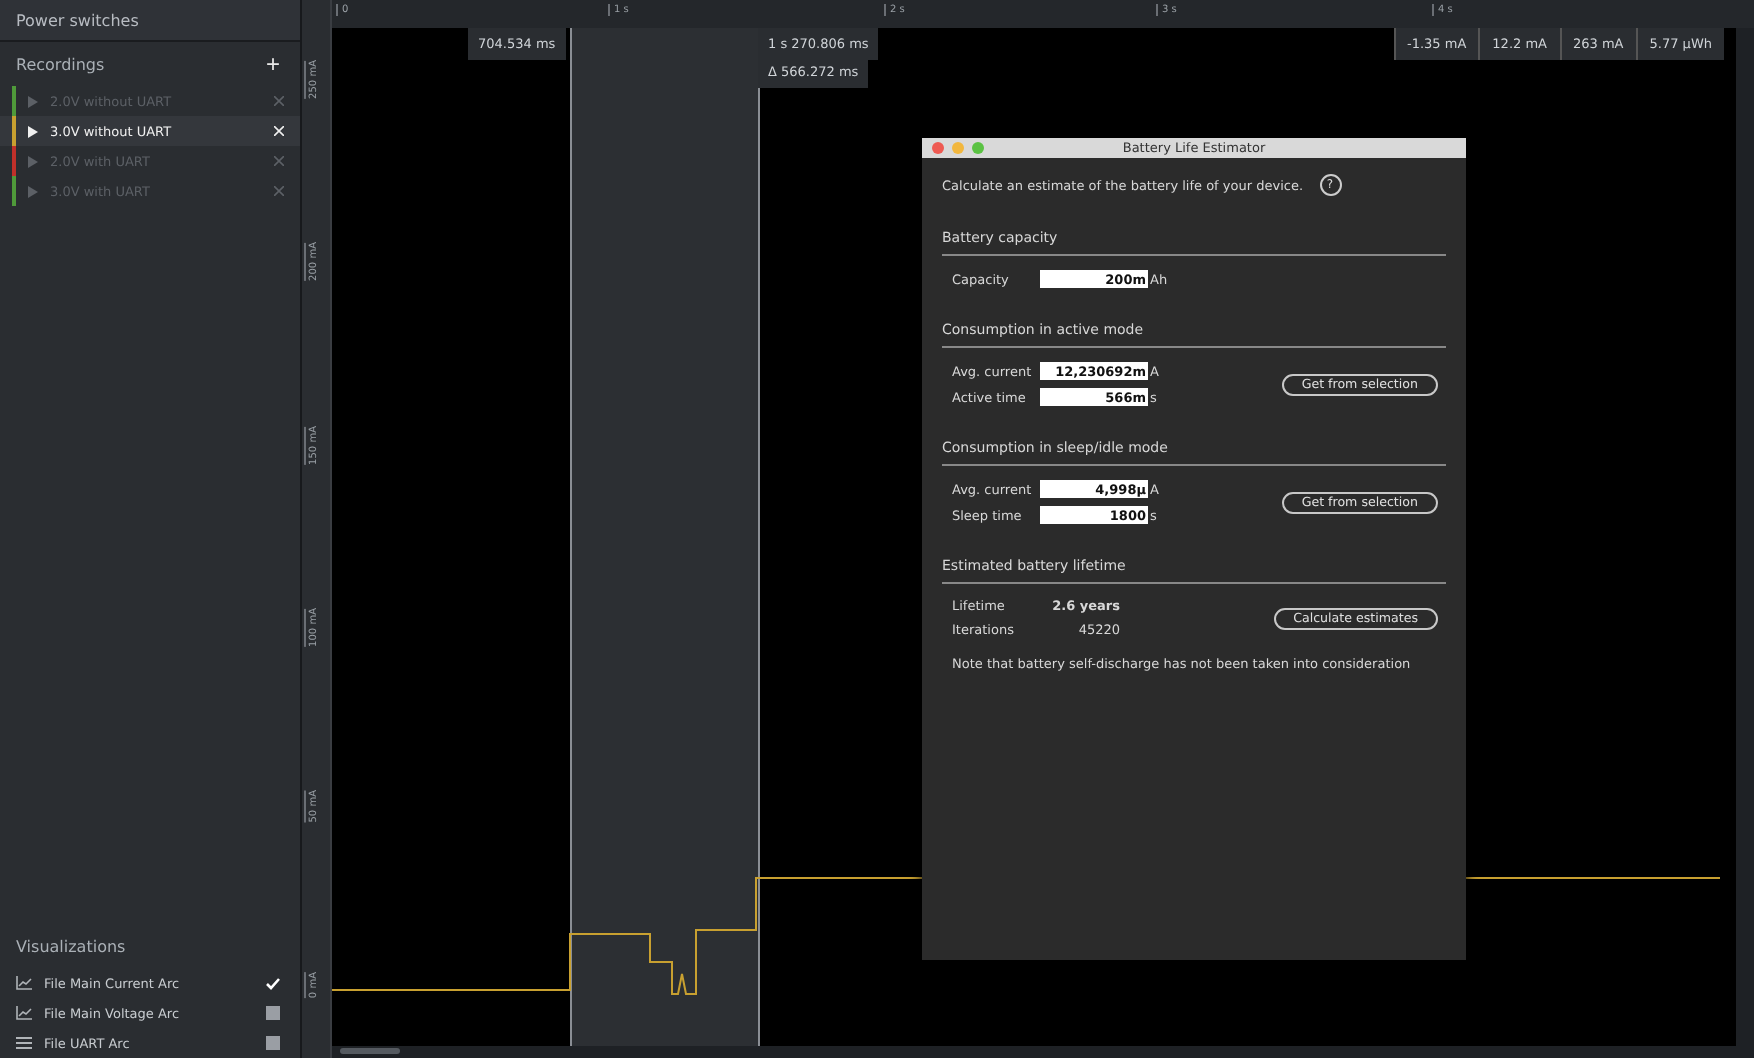  What do you see at coordinates (958, 148) in the screenshot?
I see `minimize-button` at bounding box center [958, 148].